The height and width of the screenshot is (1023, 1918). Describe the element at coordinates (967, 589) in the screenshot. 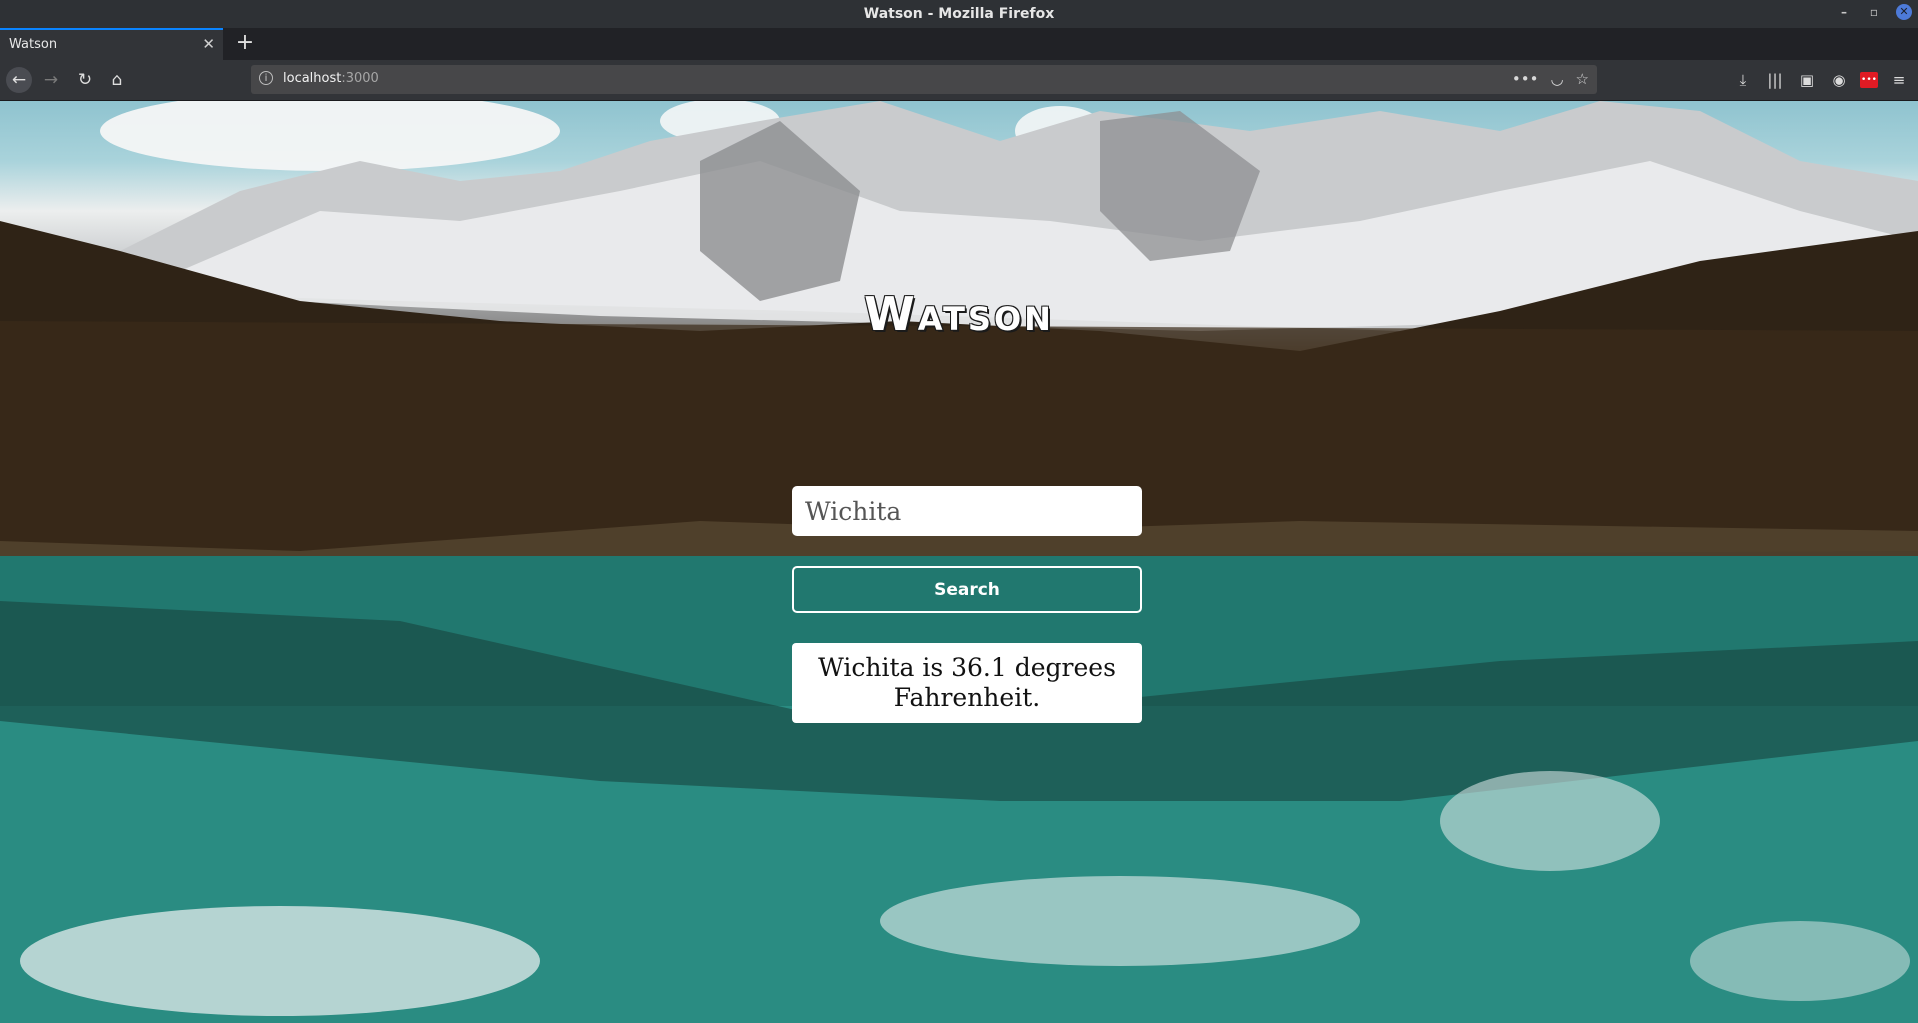

I see `search-button: Search` at that location.